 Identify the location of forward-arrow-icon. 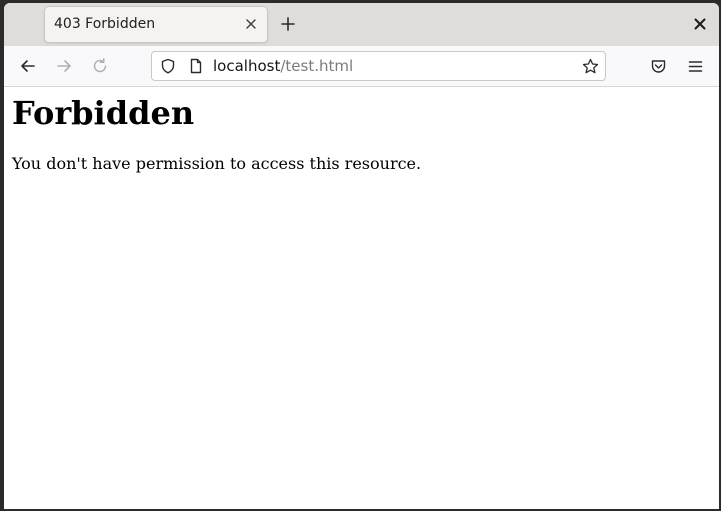
(64, 66).